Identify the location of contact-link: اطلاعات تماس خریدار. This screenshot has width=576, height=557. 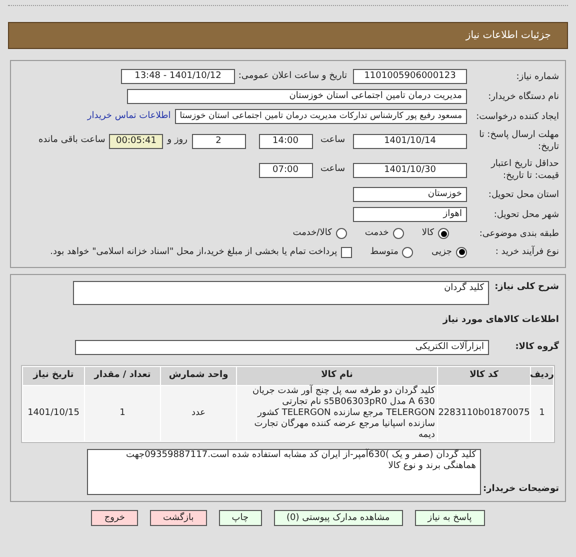
(129, 117).